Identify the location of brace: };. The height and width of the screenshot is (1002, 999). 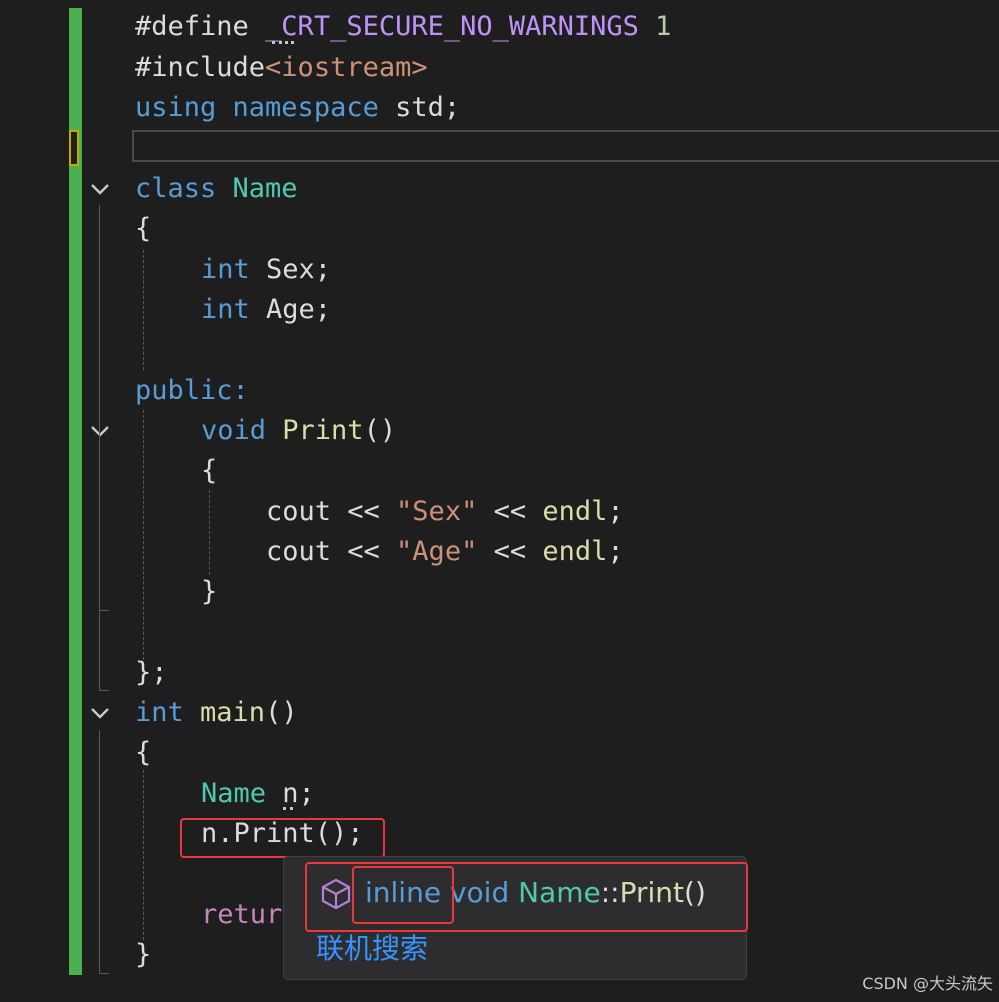
(151, 672).